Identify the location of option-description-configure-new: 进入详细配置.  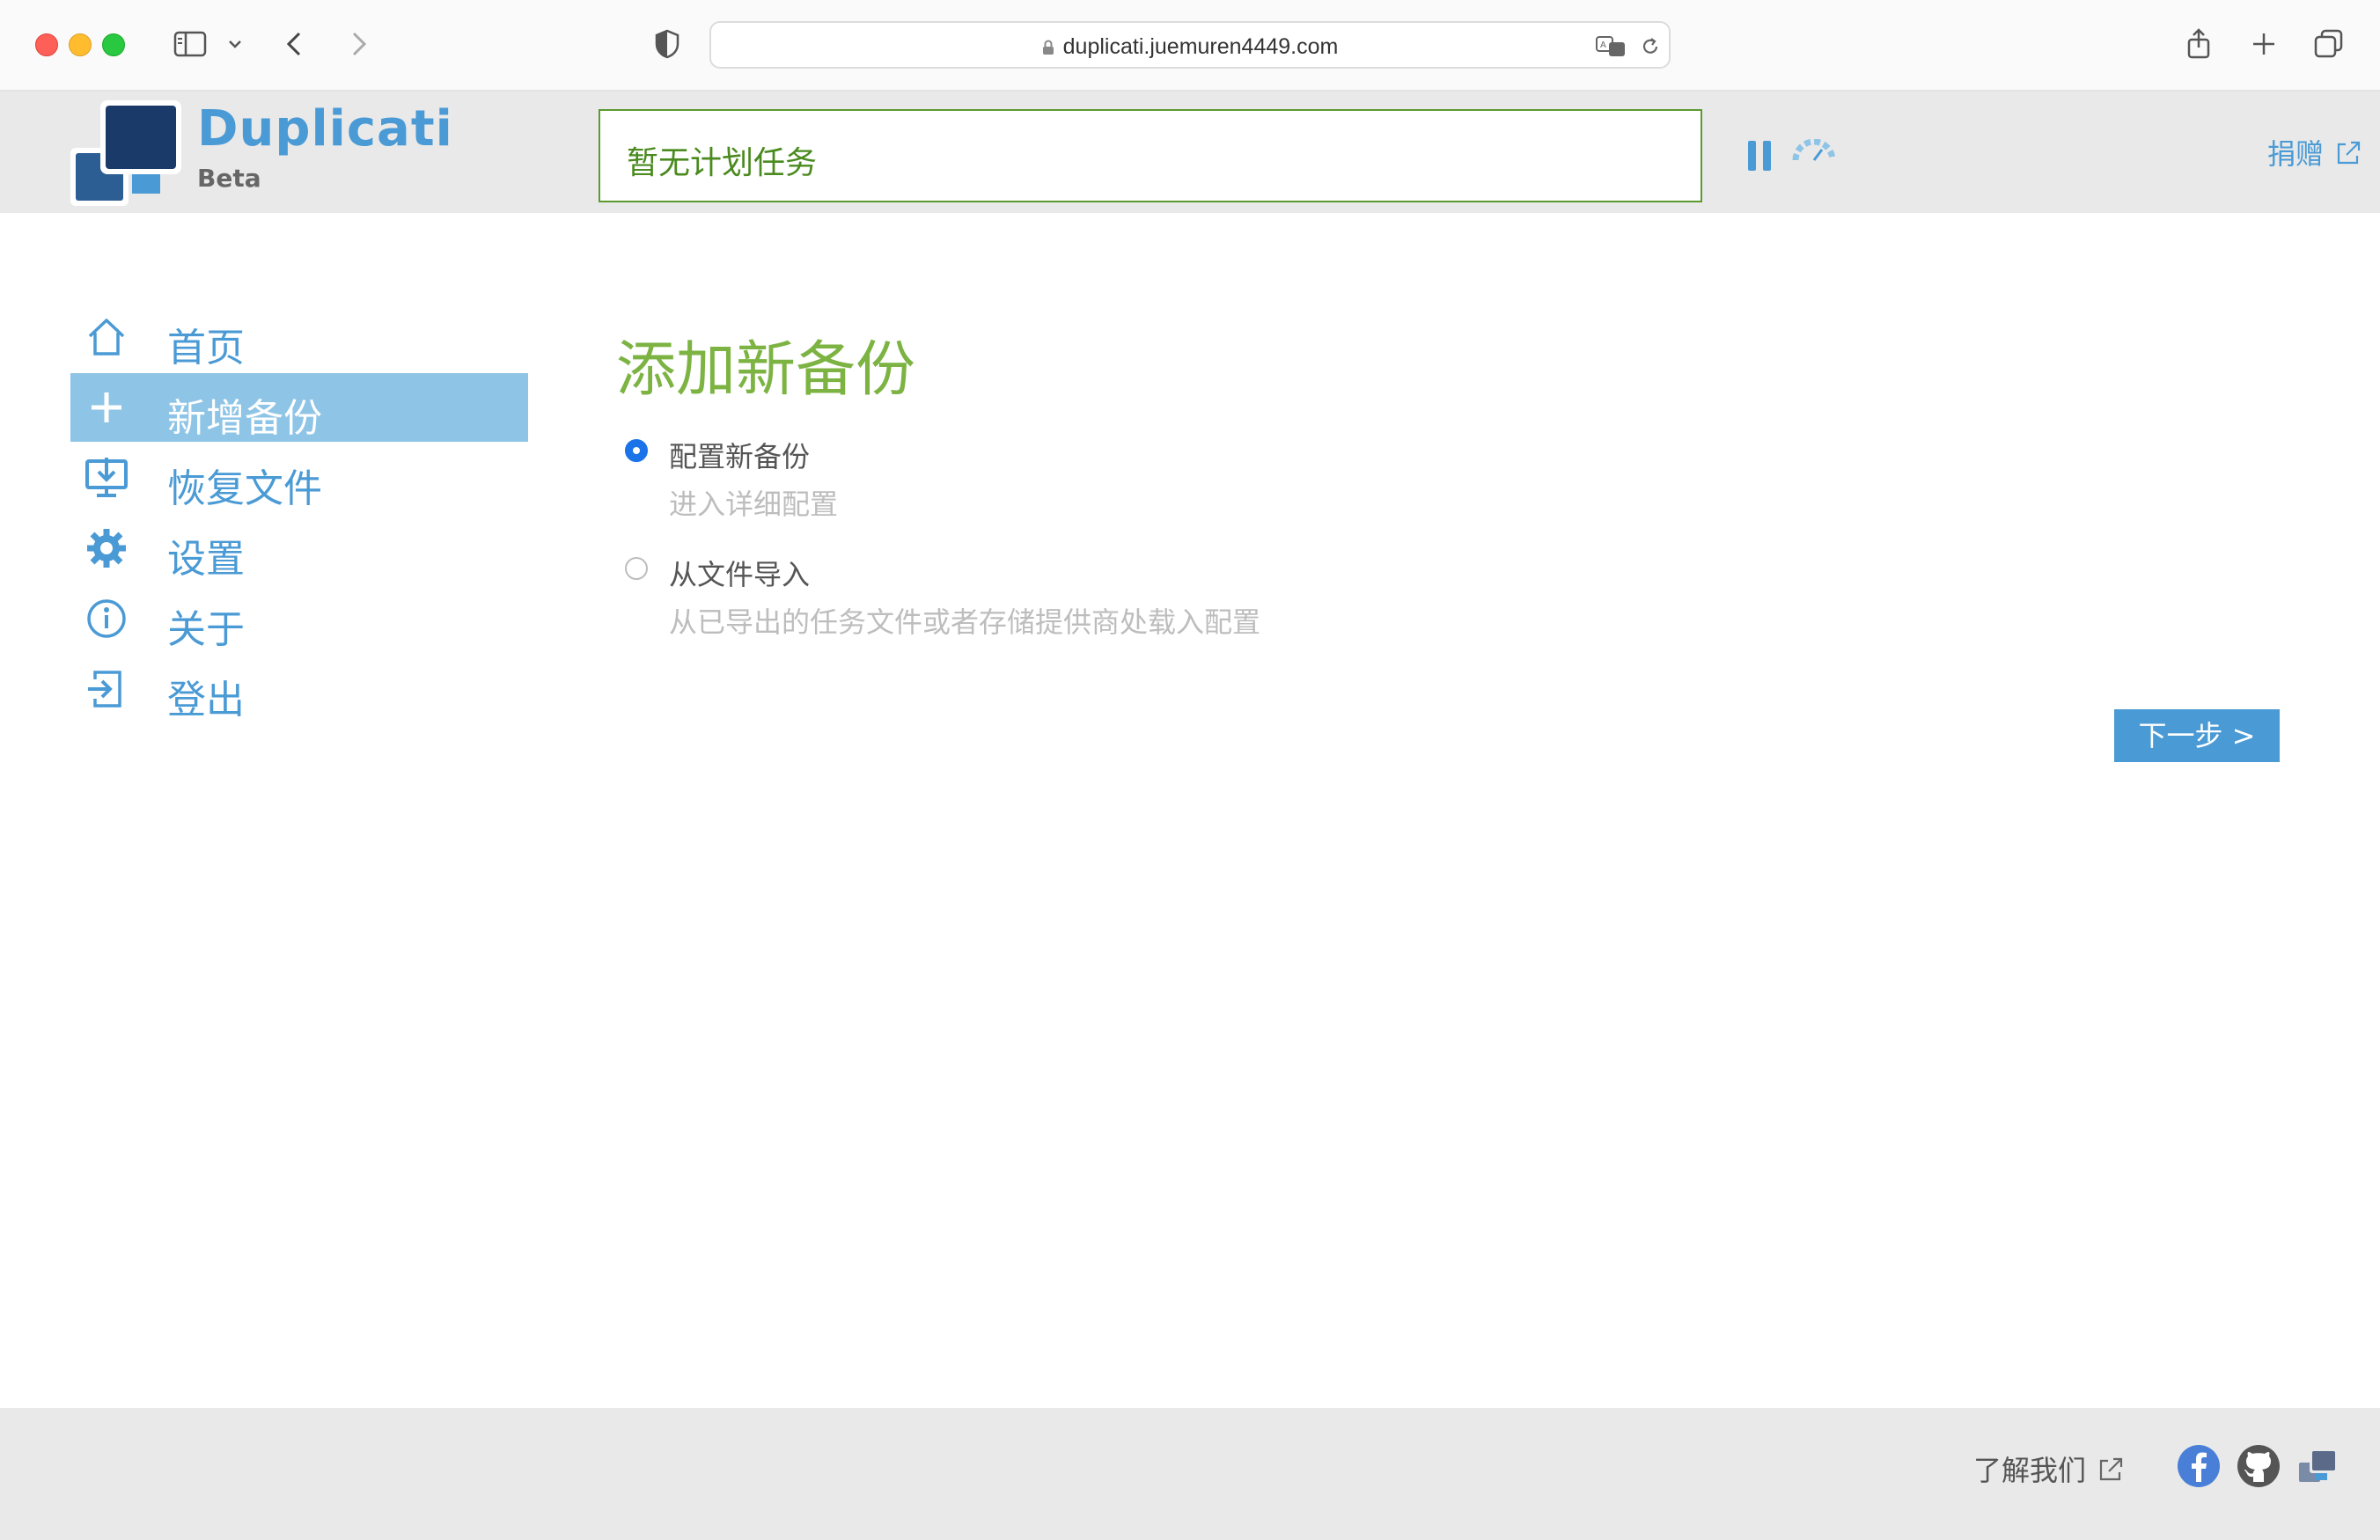
(754, 505).